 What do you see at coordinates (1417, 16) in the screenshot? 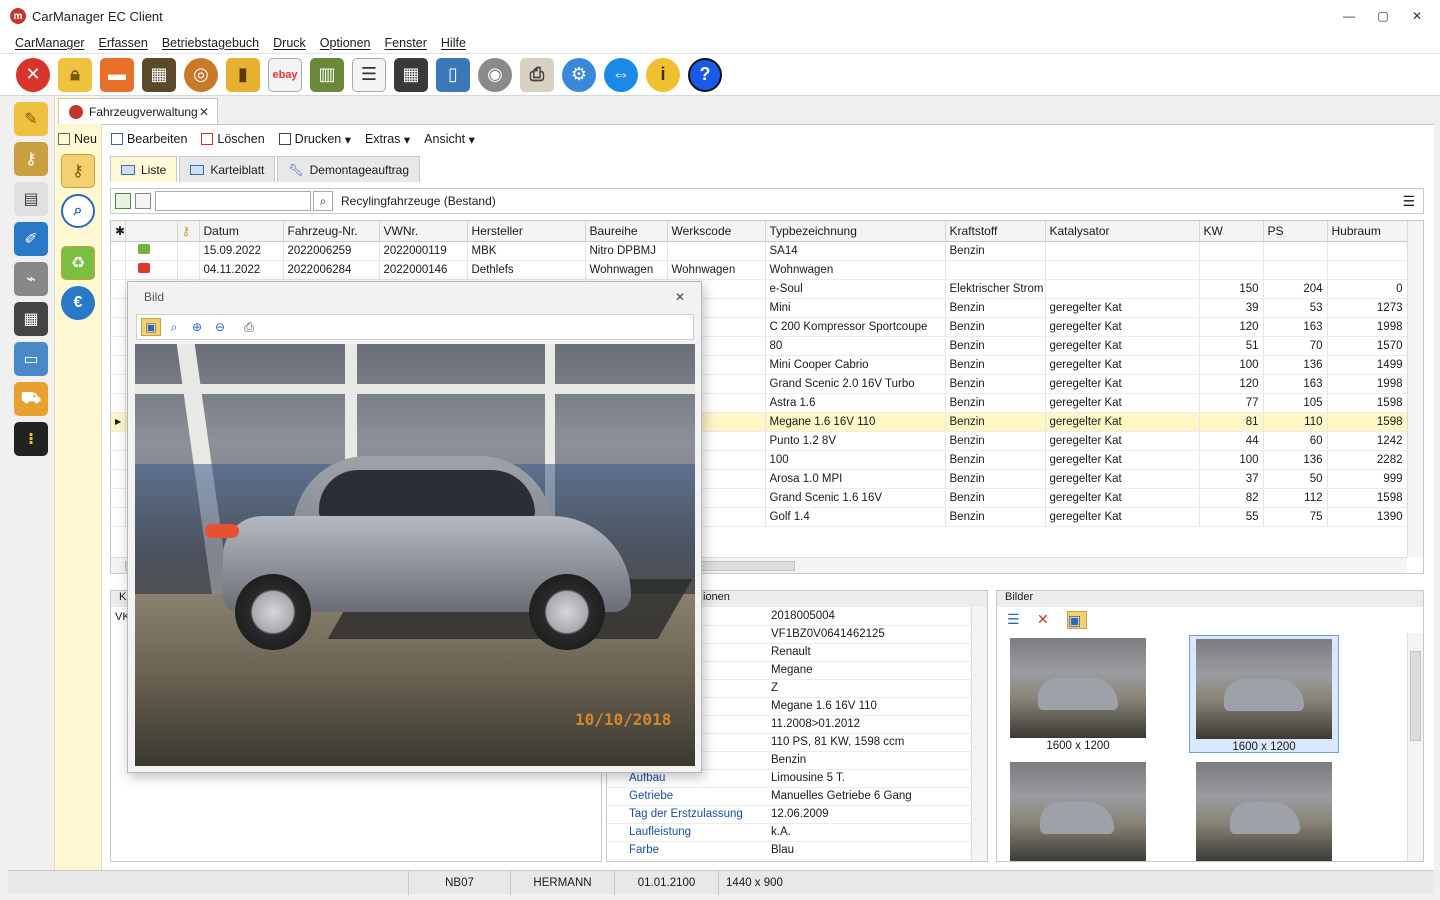
I see `close-window-button: ✕` at bounding box center [1417, 16].